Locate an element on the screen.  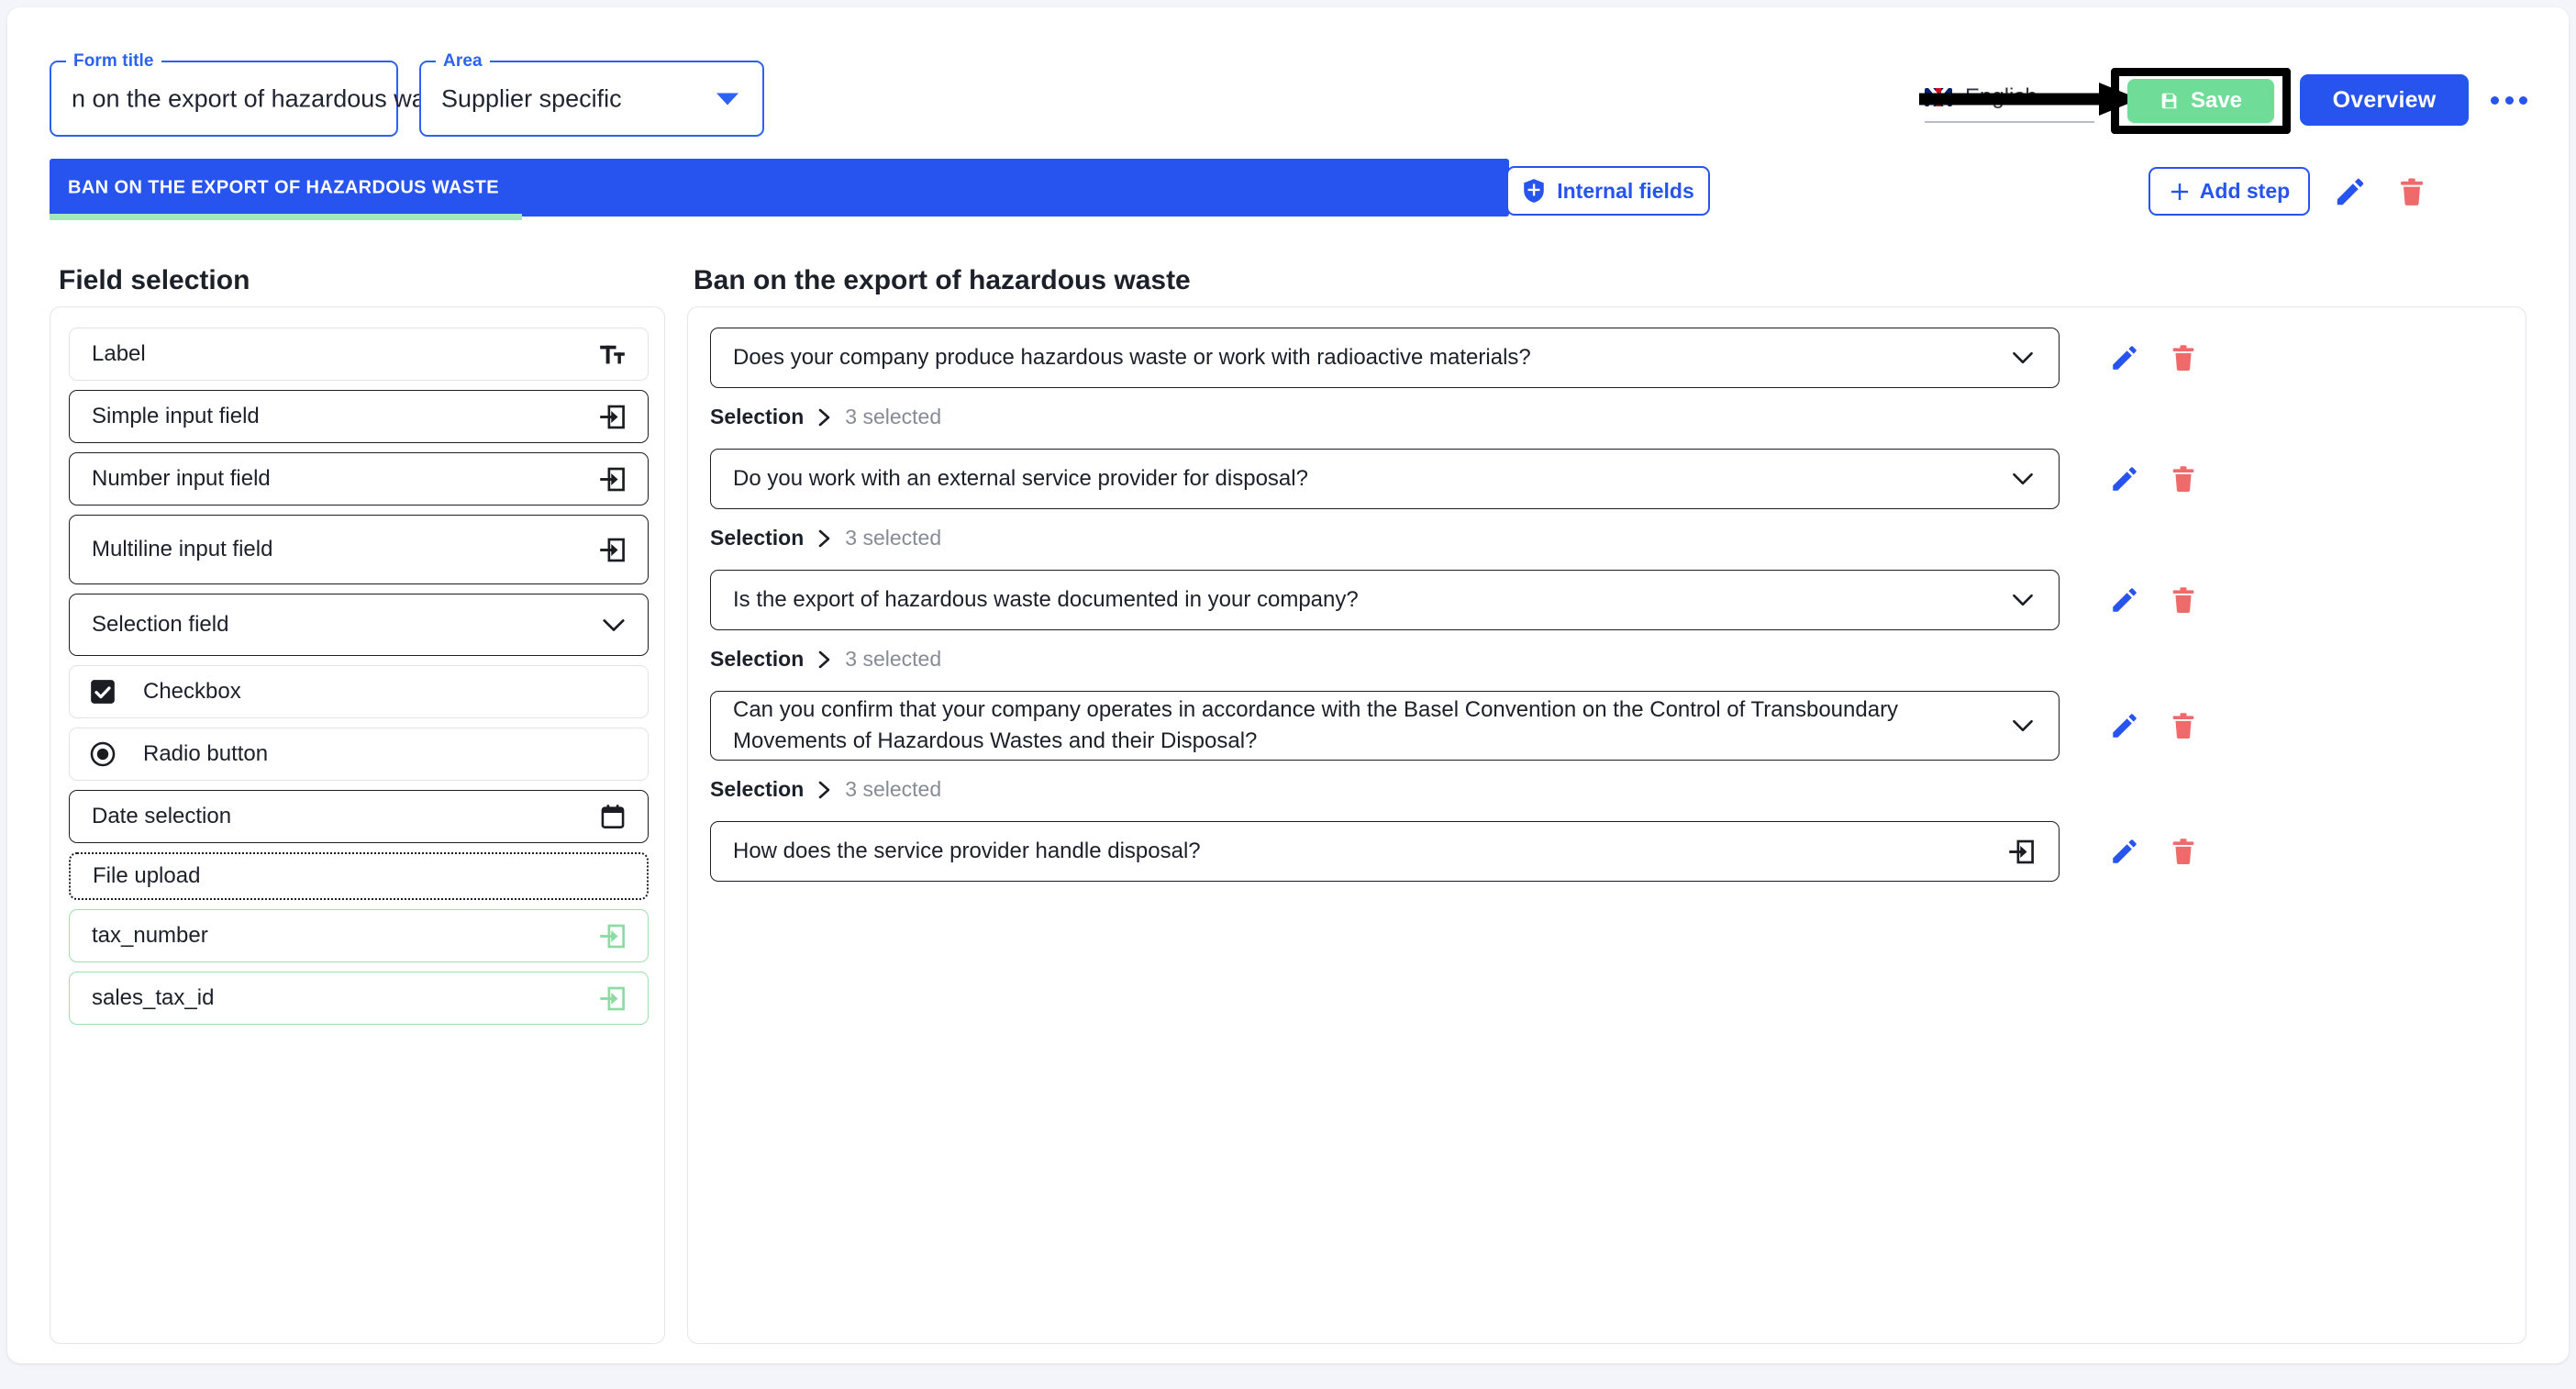
delete-step-button is located at coordinates (2411, 191).